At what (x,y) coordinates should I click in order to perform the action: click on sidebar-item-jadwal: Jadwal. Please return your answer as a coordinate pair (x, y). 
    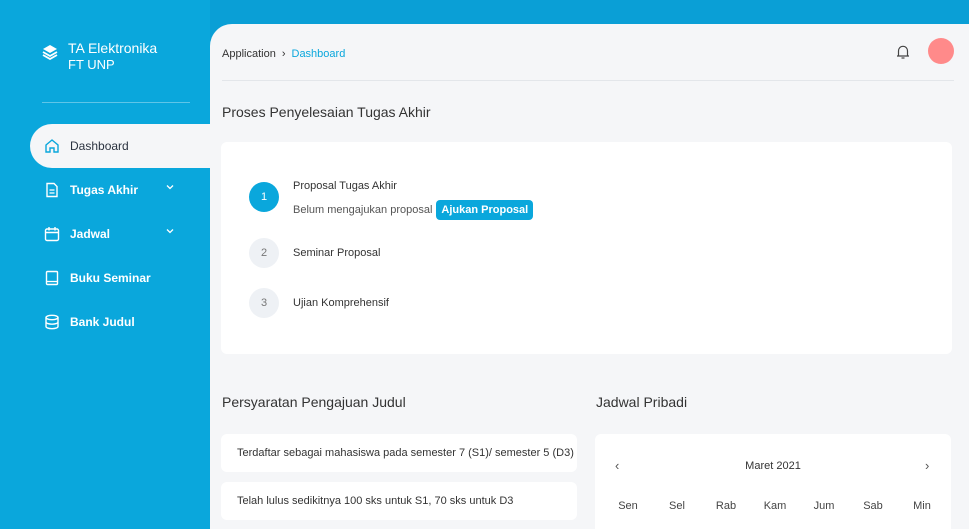
    Looking at the image, I should click on (105, 234).